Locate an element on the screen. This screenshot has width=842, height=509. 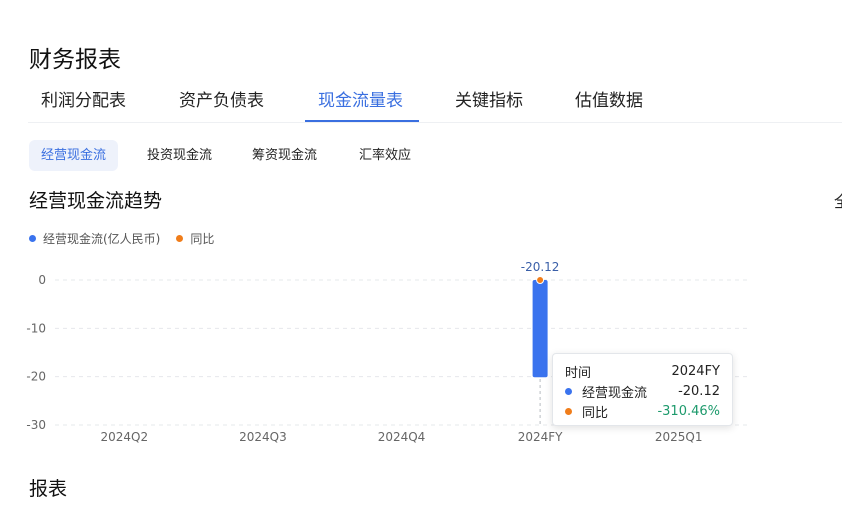
tooltip-row-yoy: 同比 -310.46% is located at coordinates (642, 411).